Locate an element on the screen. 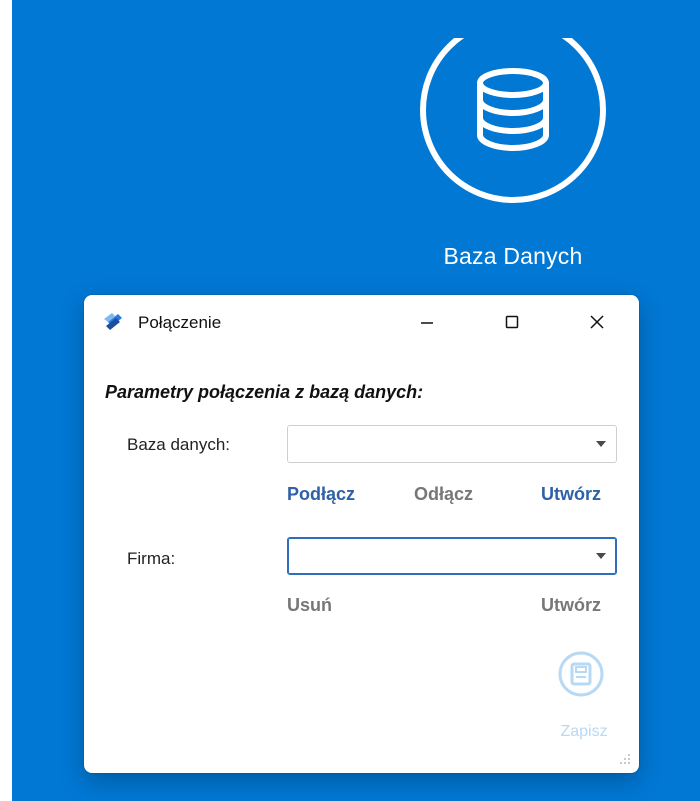 This screenshot has width=700, height=801. database-label: Baza danych: is located at coordinates (179, 444).